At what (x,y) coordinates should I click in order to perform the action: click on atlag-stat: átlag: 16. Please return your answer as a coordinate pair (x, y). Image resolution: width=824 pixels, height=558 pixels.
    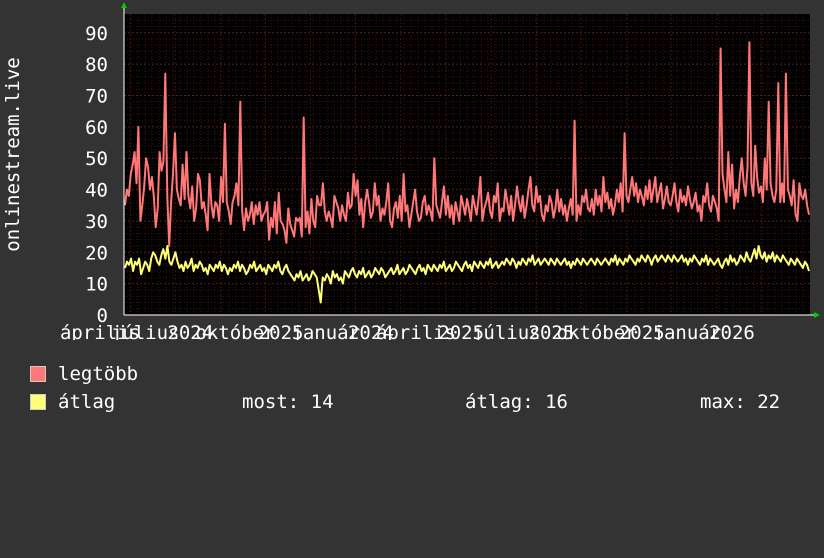
    Looking at the image, I should click on (516, 402).